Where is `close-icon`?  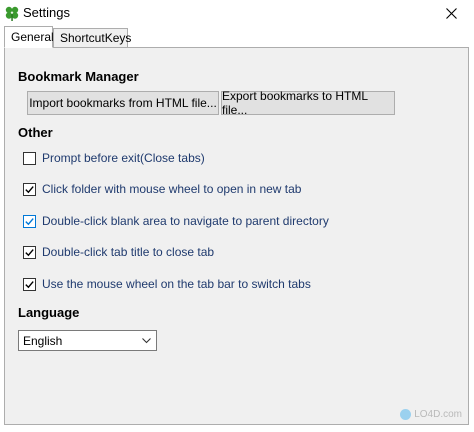 close-icon is located at coordinates (451, 13).